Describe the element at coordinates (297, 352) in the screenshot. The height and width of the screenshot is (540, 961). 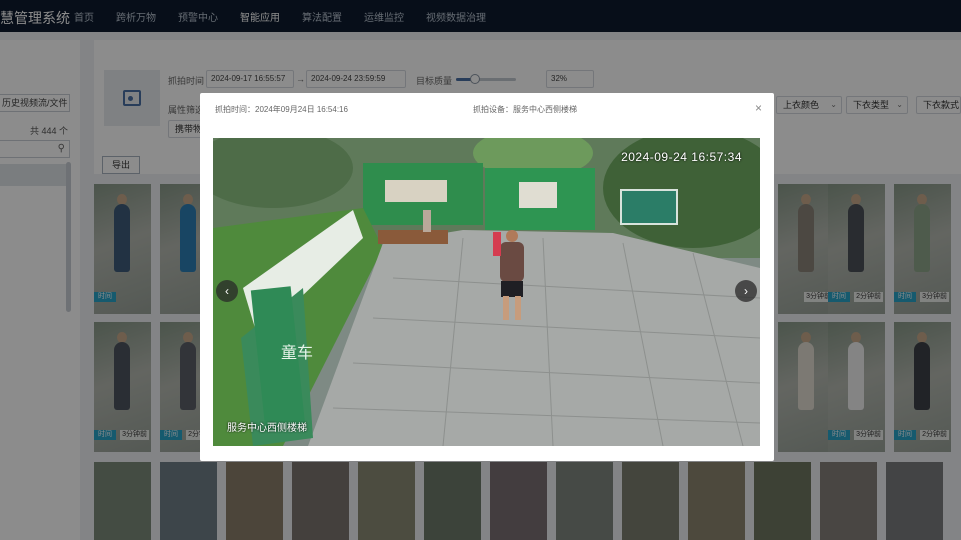
I see `kiosk-sign-text: 童车` at that location.